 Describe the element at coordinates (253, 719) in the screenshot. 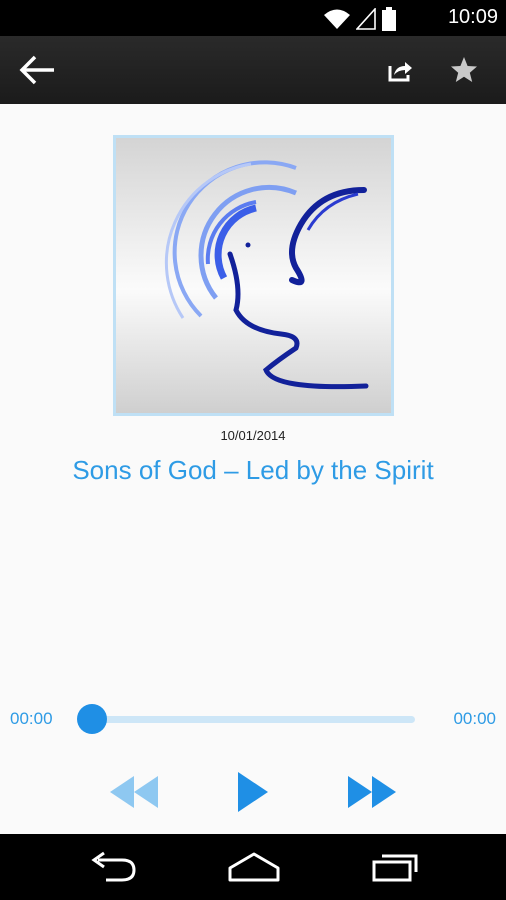

I see `seek-bar` at that location.